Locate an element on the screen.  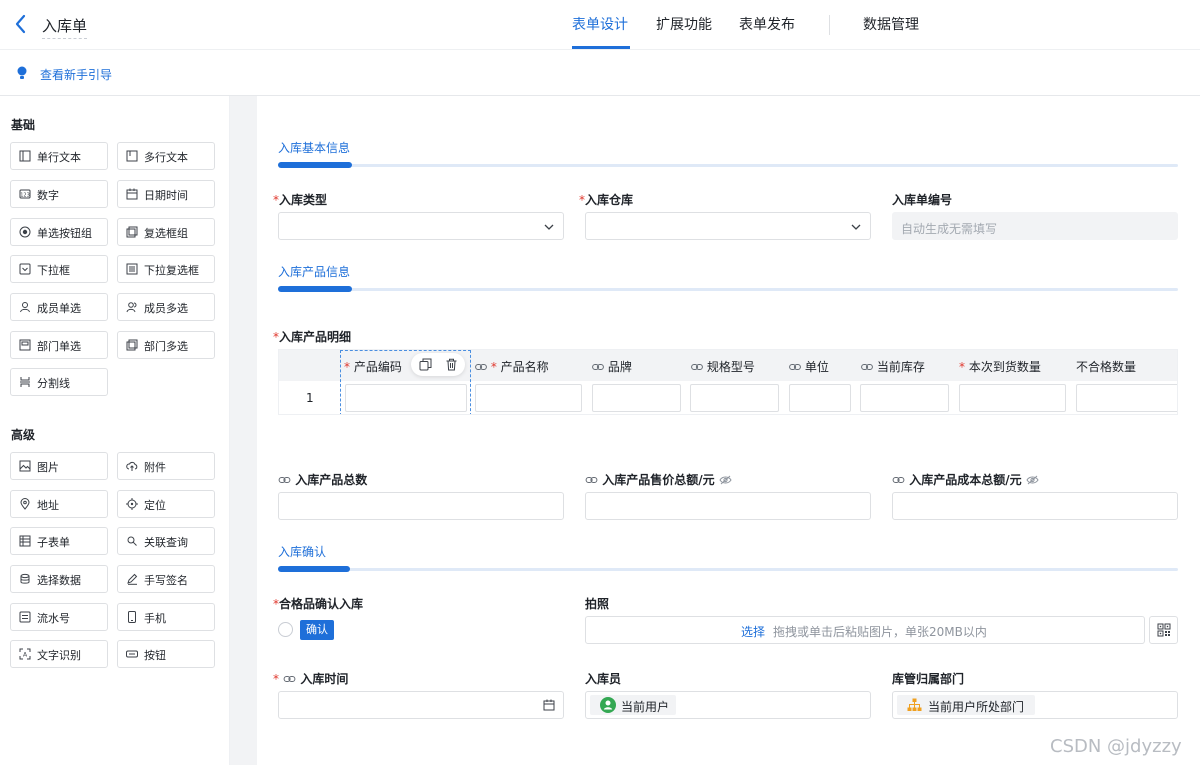
radio-icon is located at coordinates (25, 232).